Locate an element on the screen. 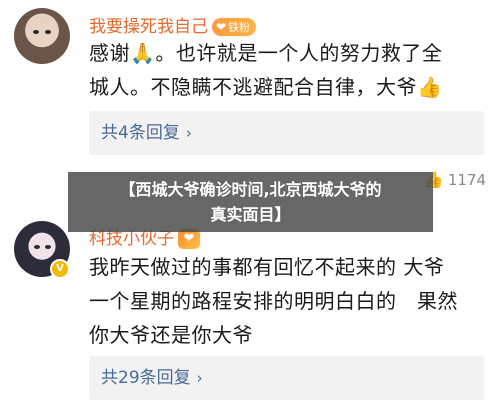  view-replies-link: 共4条回复 › is located at coordinates (146, 133).